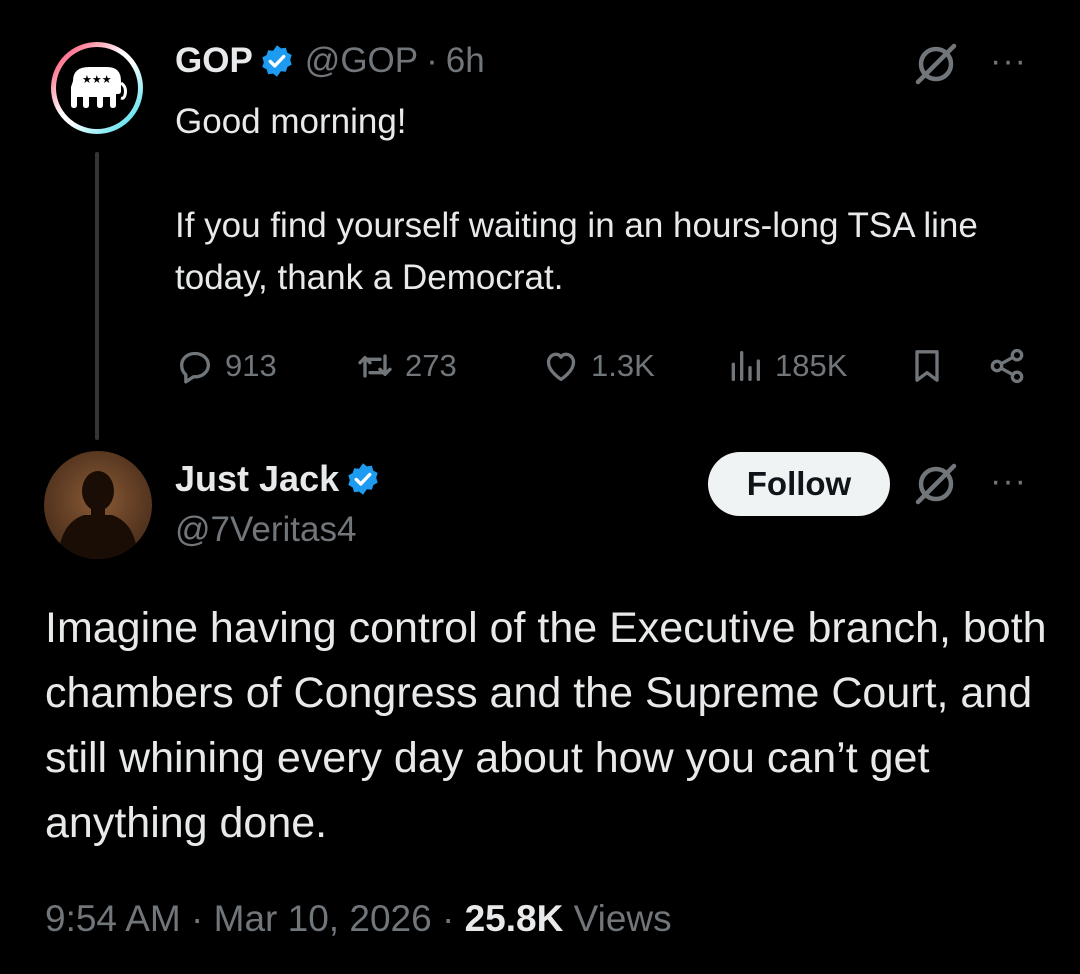  What do you see at coordinates (323, 918) in the screenshot?
I see `reply-date: Mar 10, 2026` at bounding box center [323, 918].